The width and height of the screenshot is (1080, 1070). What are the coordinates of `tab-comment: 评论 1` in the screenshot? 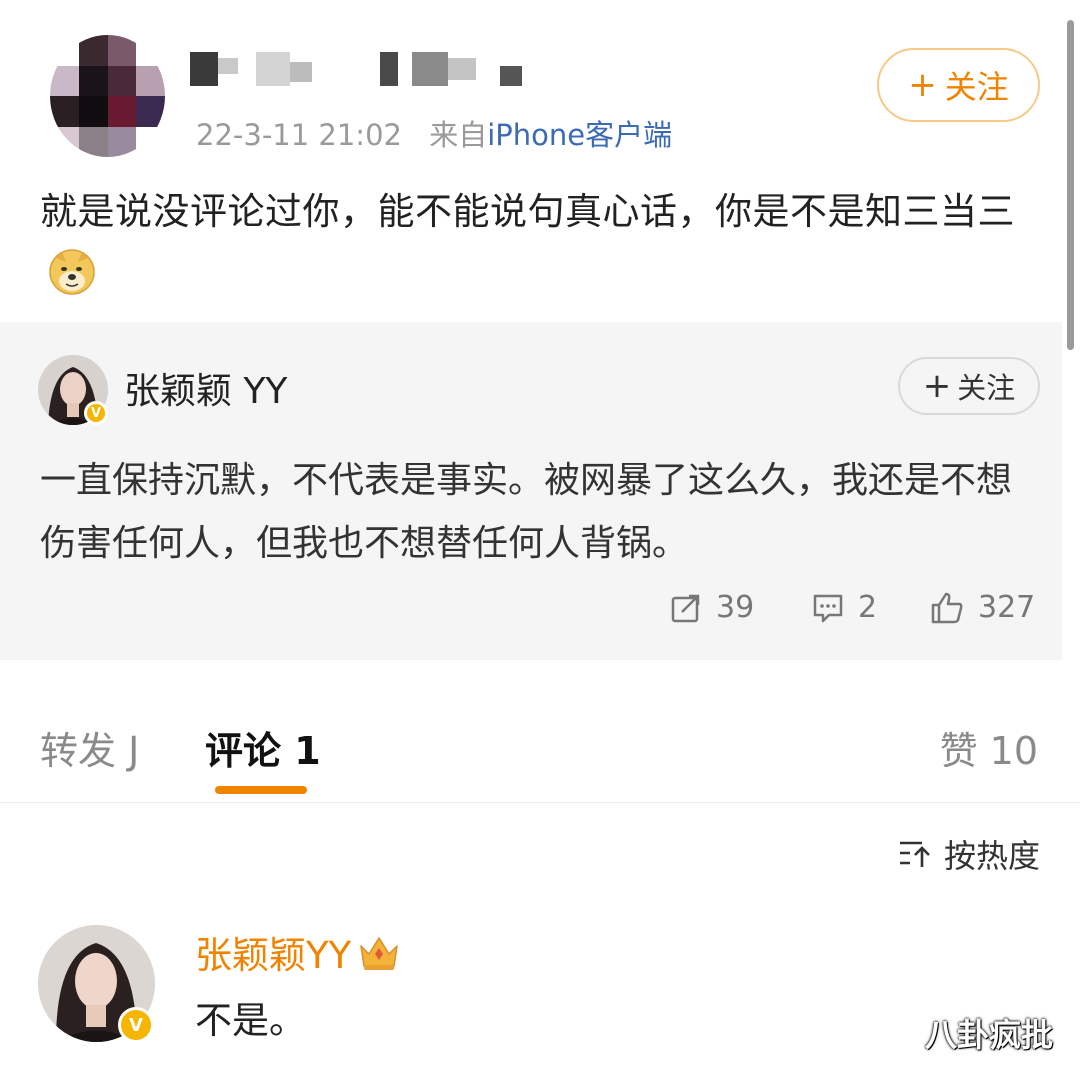 It's located at (263, 747).